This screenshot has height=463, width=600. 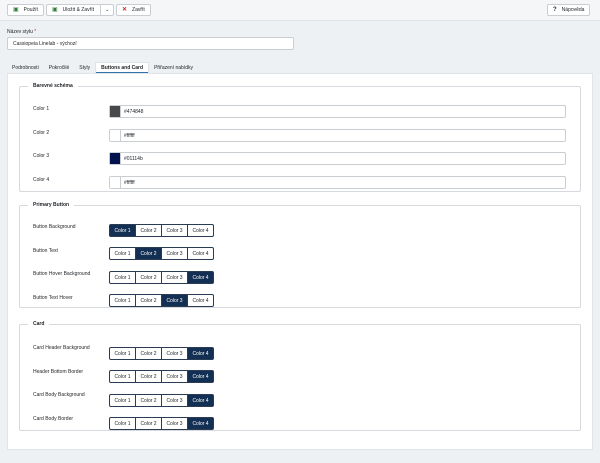 What do you see at coordinates (59, 395) in the screenshot?
I see `card-body-background-label: Card Body Background` at bounding box center [59, 395].